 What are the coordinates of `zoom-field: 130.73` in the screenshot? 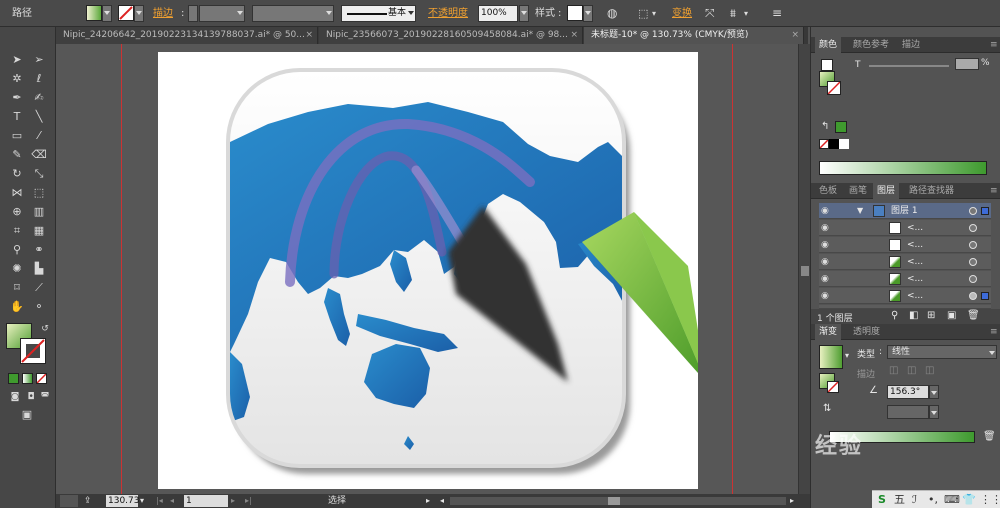 It's located at (123, 501).